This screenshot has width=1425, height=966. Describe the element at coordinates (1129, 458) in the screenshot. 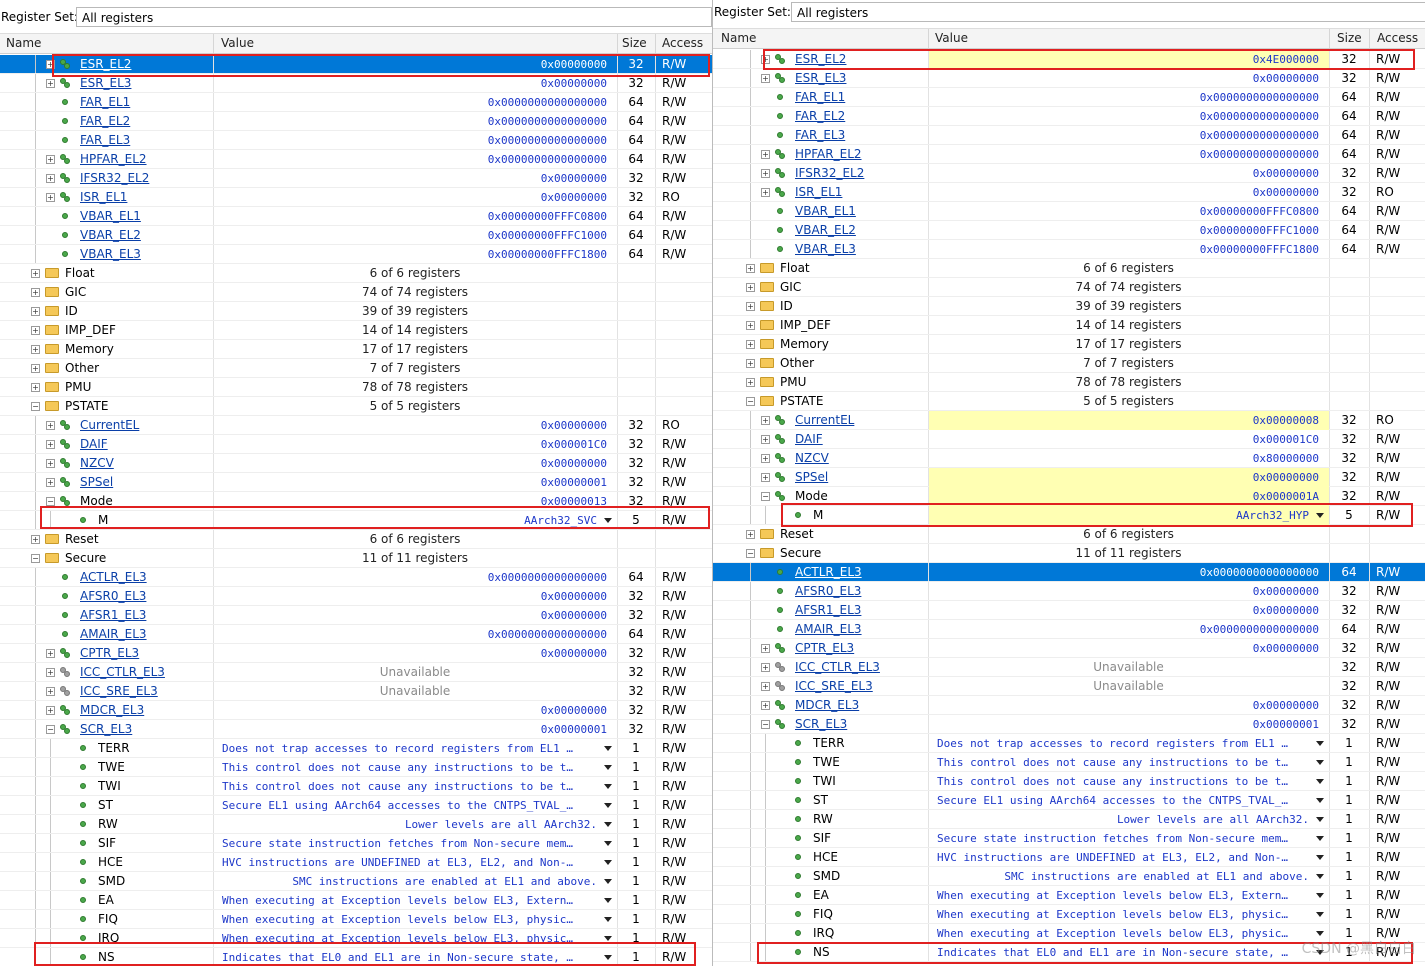

I see `register-value: 0x80000000` at that location.